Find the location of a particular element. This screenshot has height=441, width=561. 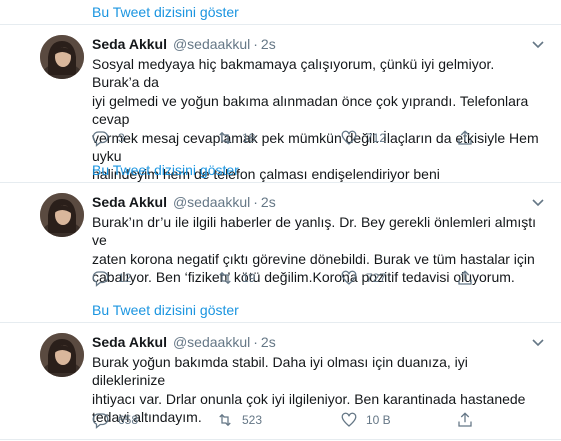

like-count: 727 is located at coordinates (376, 278).